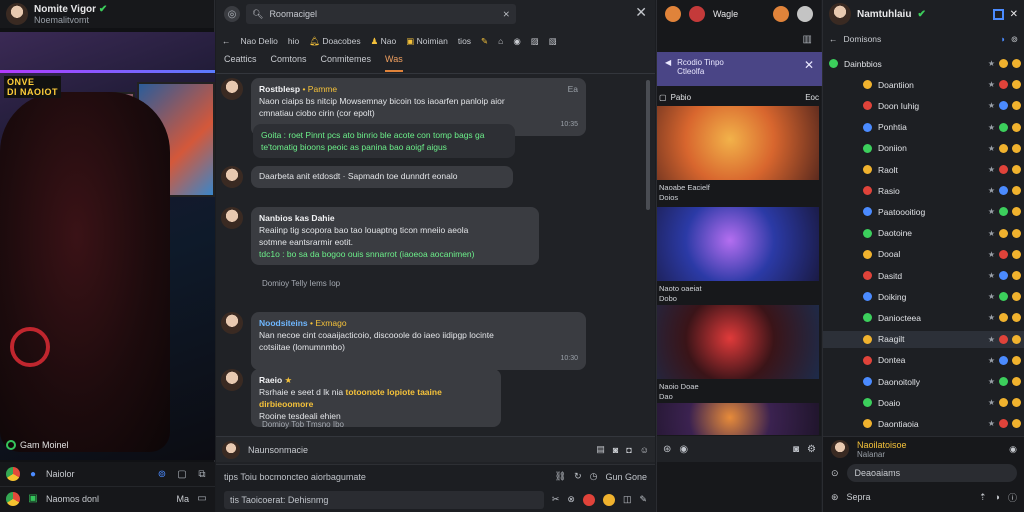  Describe the element at coordinates (923, 360) in the screenshot. I see `member-row: Dontea ★` at that location.